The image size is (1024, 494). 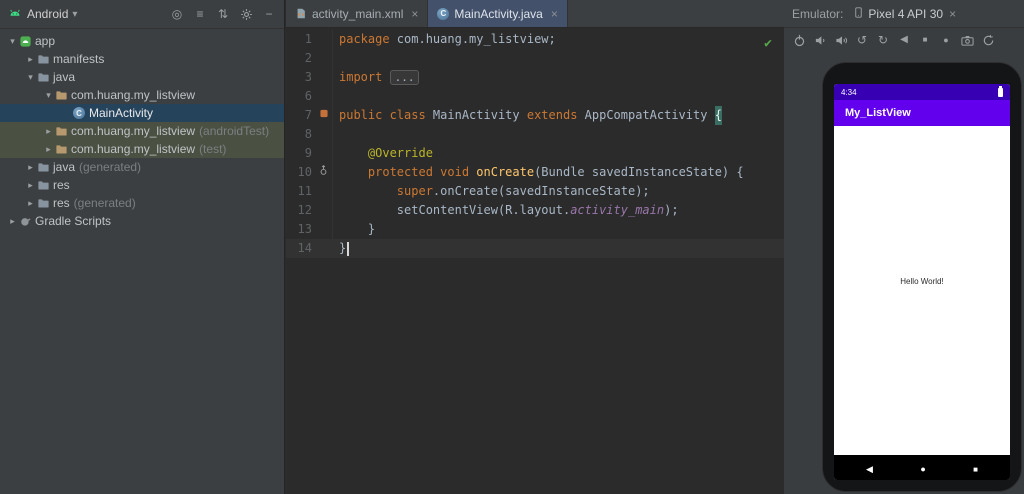 I want to click on emulator-panel-title: Emulator:, so click(x=818, y=13).